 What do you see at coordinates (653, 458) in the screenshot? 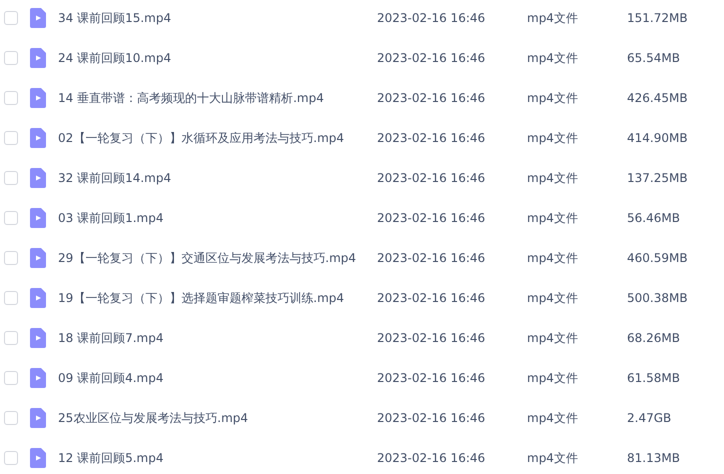
I see `file-size: 81.13MB` at bounding box center [653, 458].